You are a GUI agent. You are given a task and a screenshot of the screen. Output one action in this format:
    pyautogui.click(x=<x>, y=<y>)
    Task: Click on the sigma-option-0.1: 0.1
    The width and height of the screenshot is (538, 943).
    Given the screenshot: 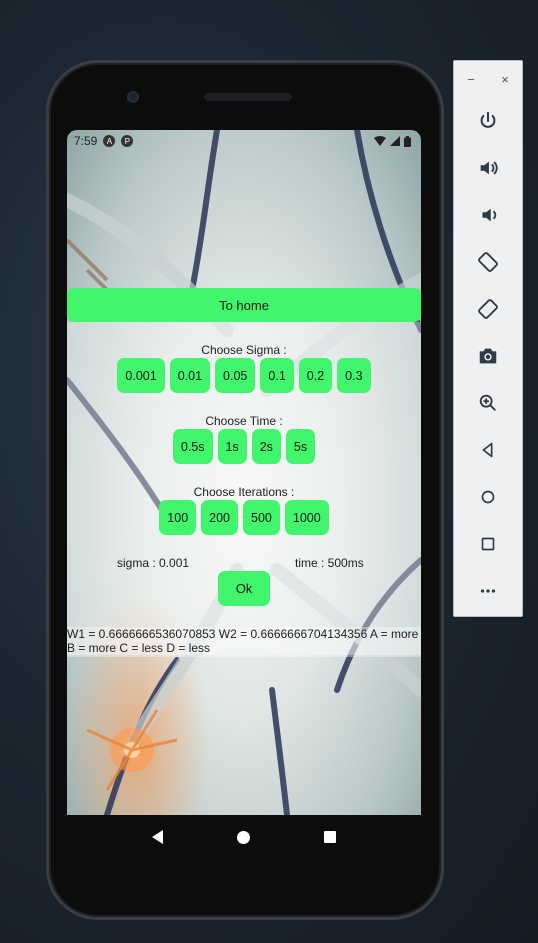 What is the action you would take?
    pyautogui.click(x=277, y=375)
    